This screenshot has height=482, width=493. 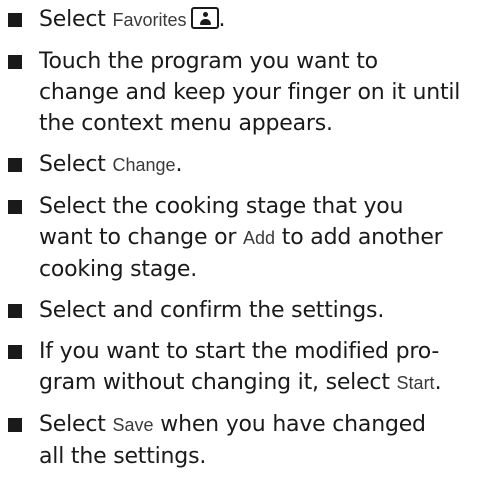 What do you see at coordinates (259, 238) in the screenshot?
I see `ui-label-add: Add` at bounding box center [259, 238].